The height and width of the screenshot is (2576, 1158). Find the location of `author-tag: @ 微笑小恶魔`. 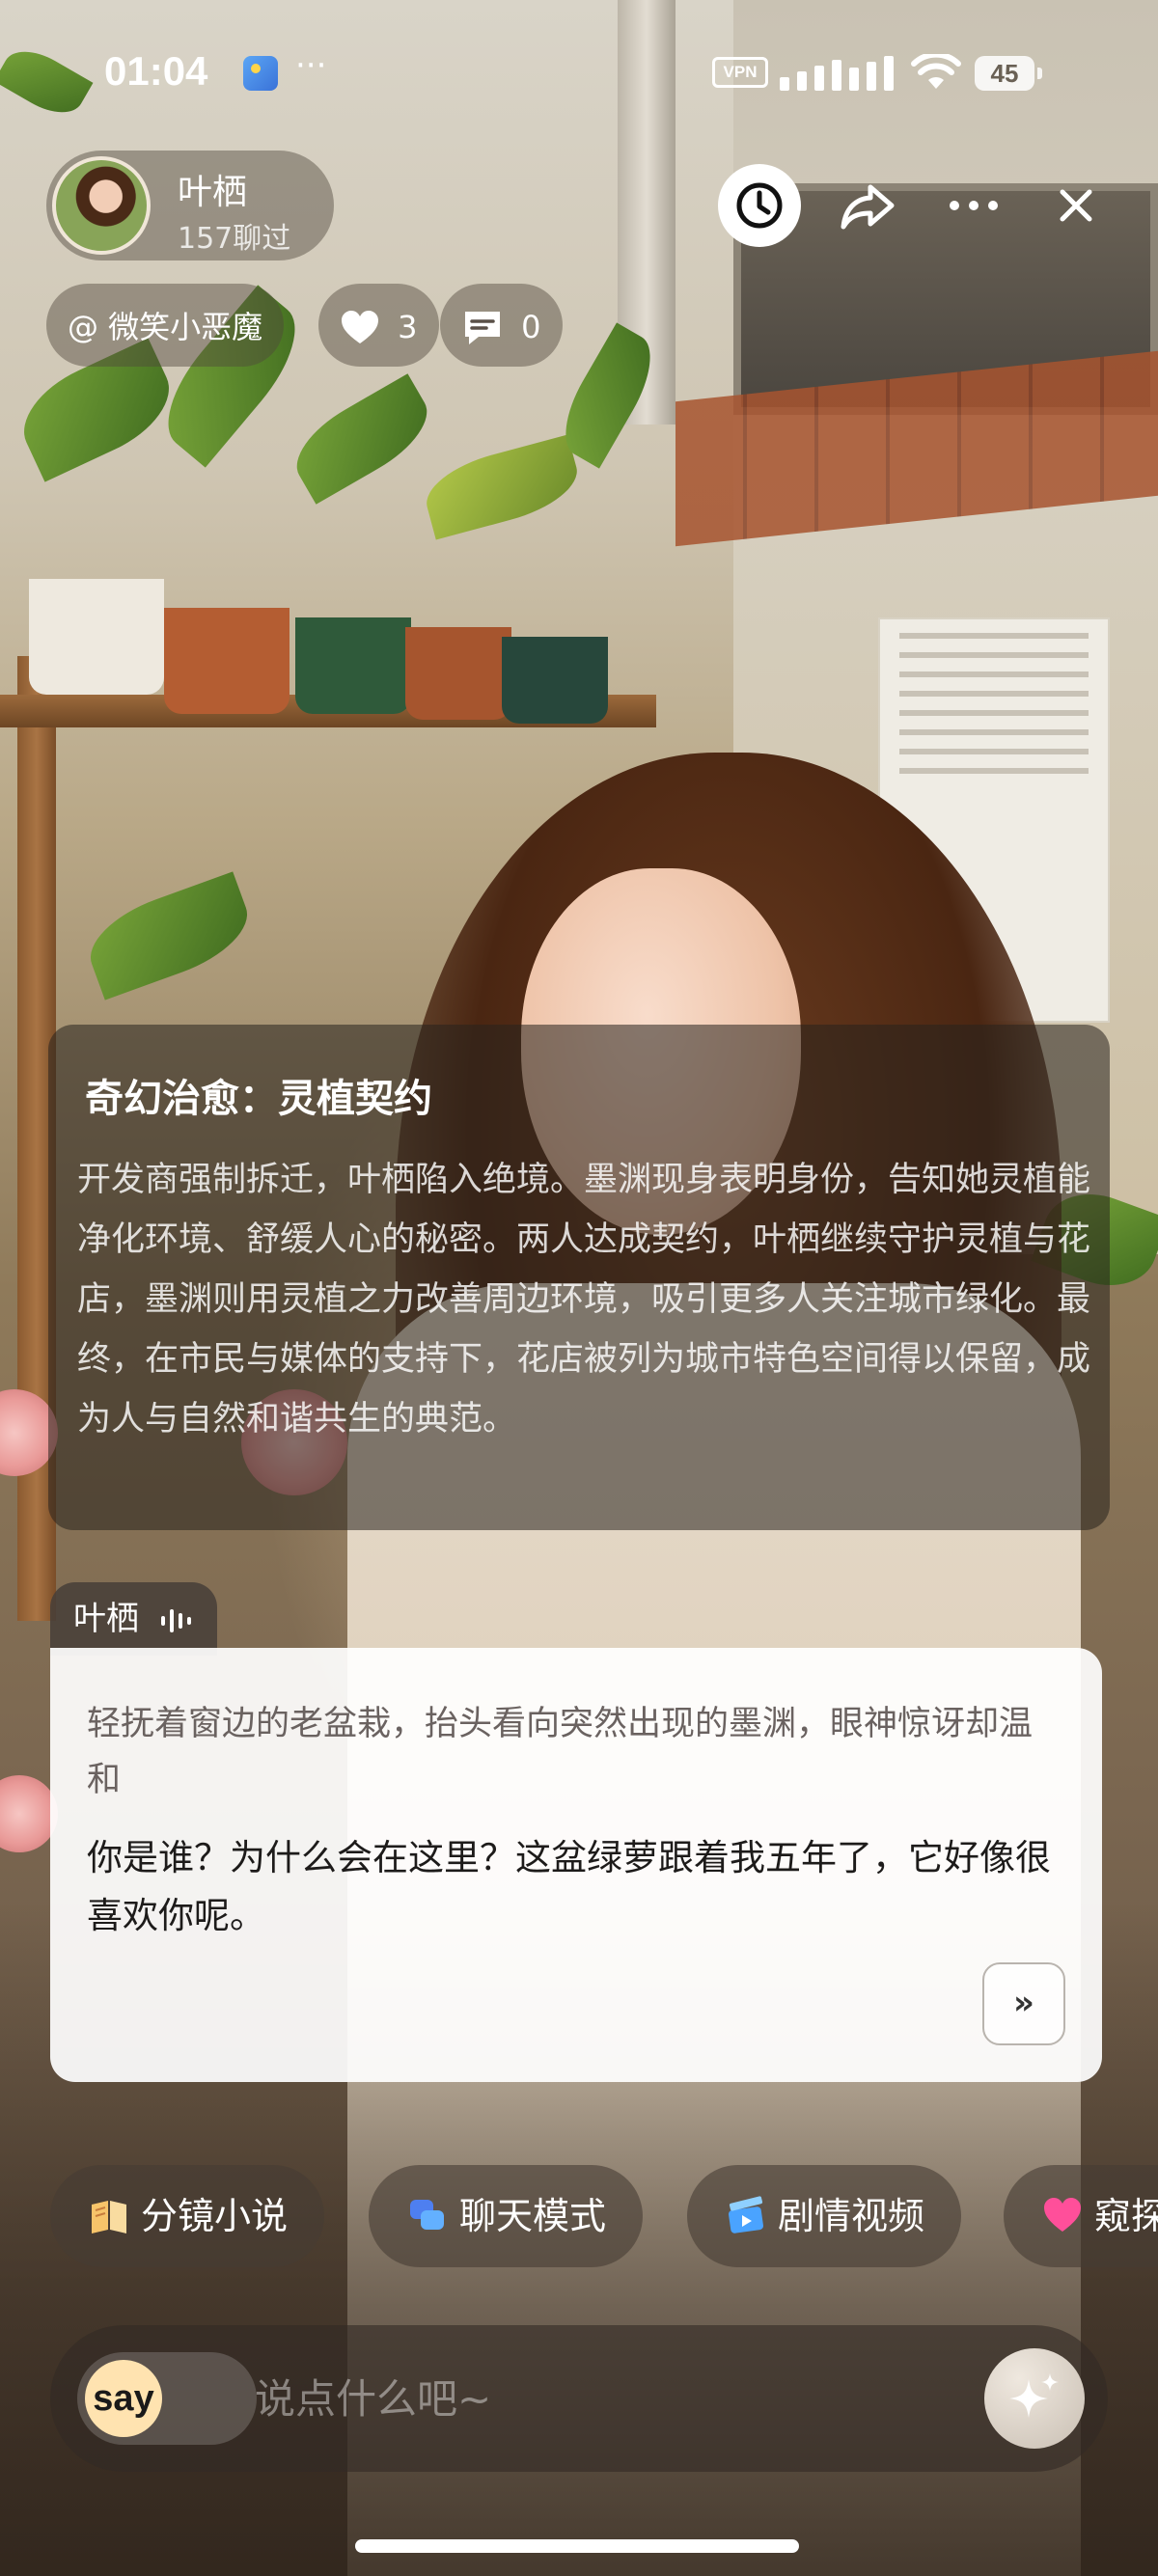

author-tag: @ 微笑小恶魔 is located at coordinates (165, 325).